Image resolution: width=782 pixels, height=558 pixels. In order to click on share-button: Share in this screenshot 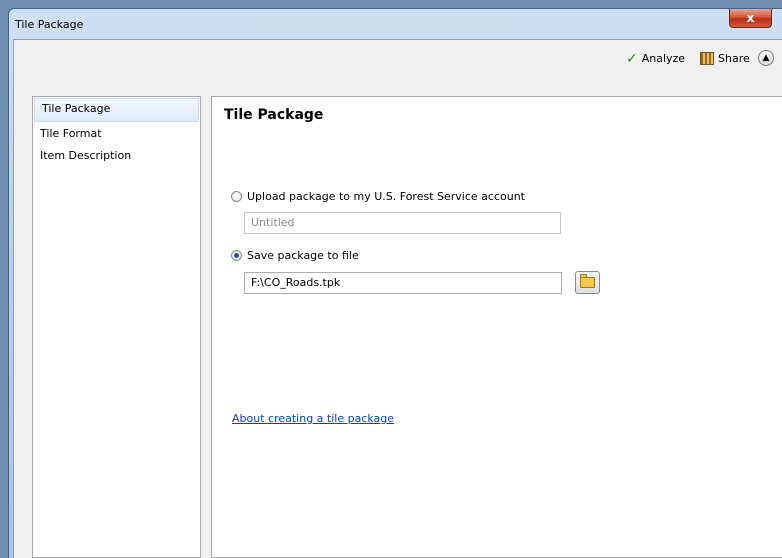, I will do `click(725, 58)`.